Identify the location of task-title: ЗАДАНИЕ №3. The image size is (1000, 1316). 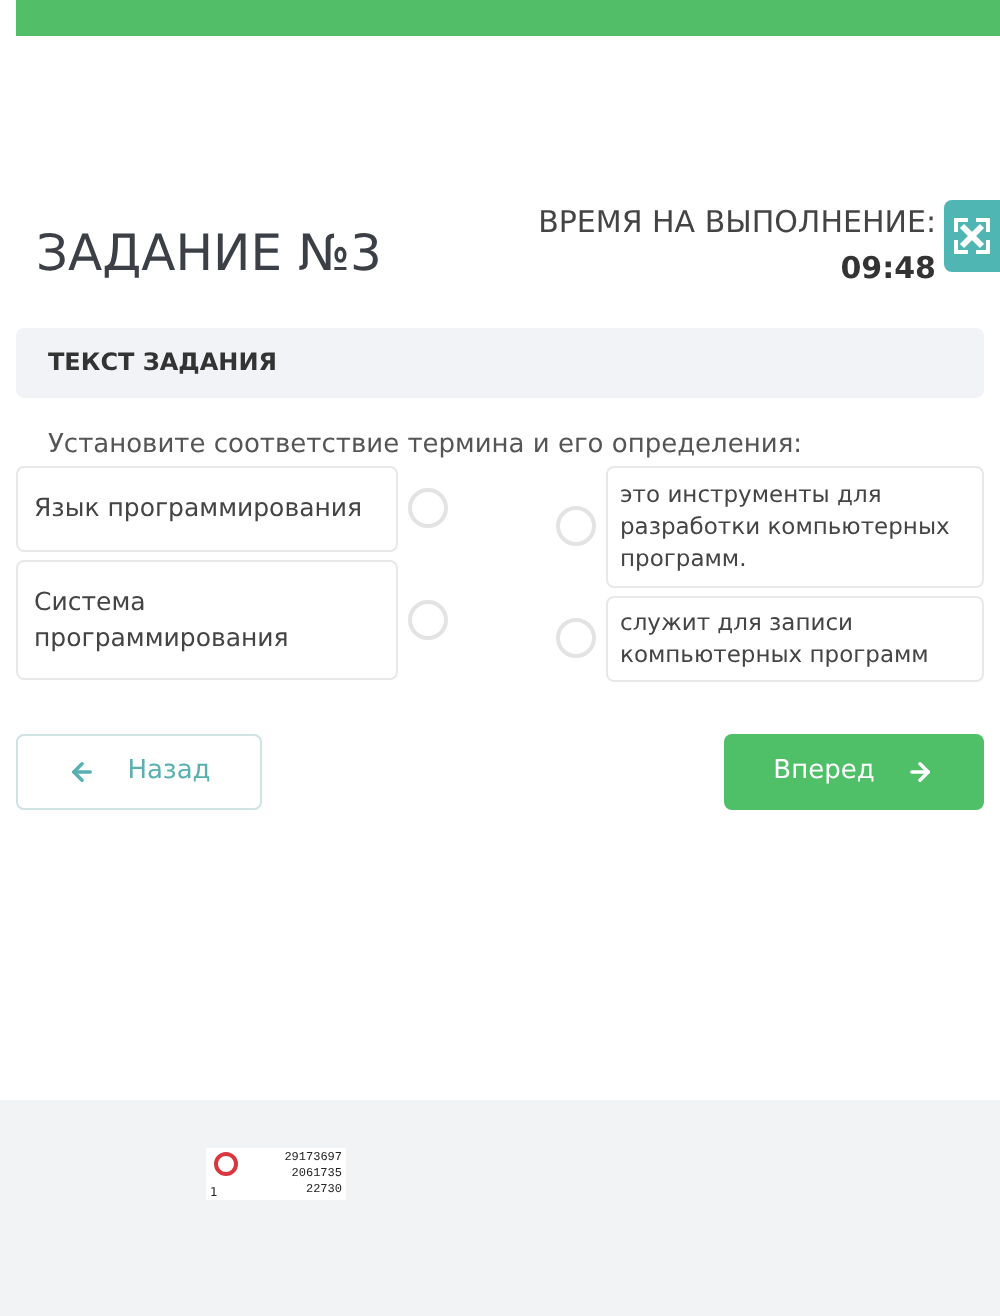
(209, 254).